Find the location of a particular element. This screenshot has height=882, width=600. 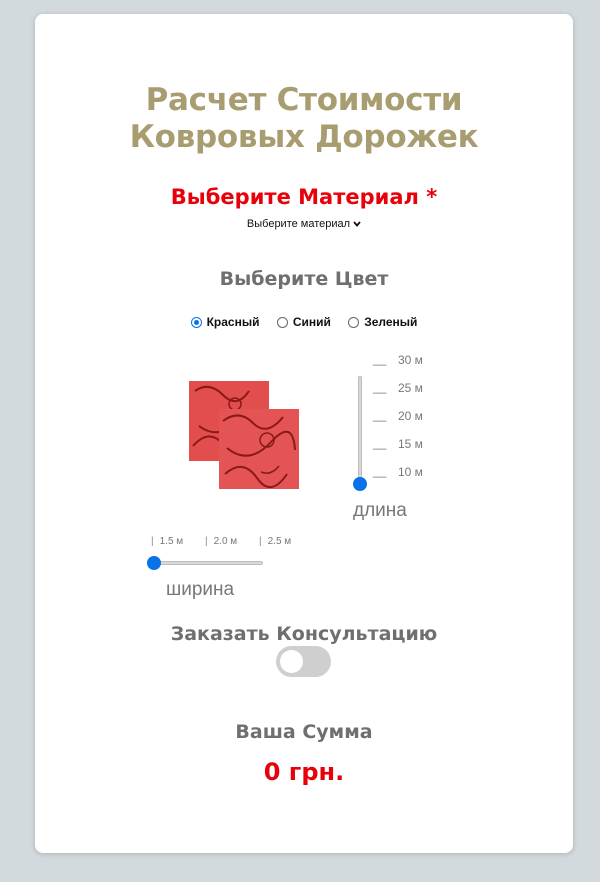

total-value: 0 грн. is located at coordinates (304, 772).